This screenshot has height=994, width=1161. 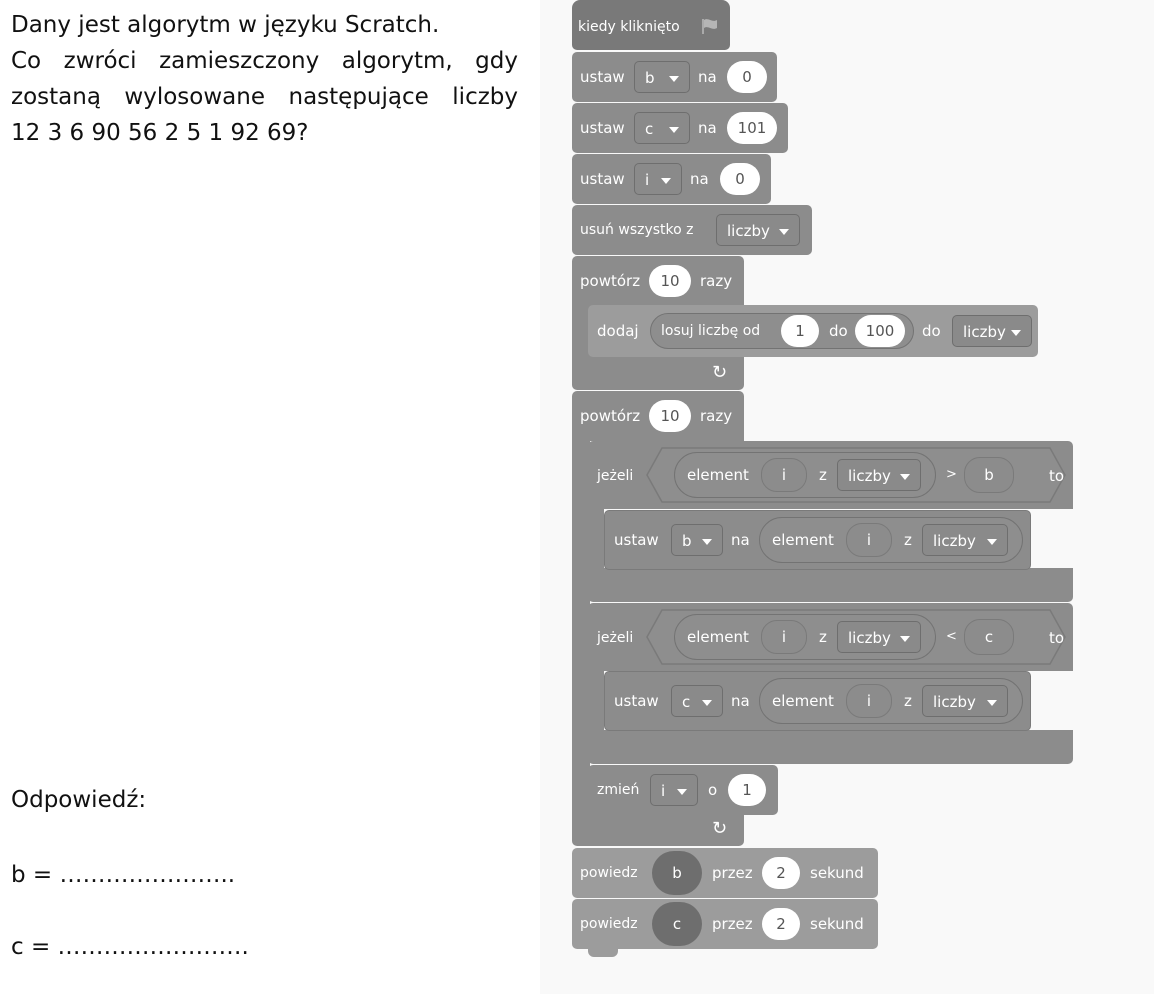 I want to click on say-b-block: powiedz b przez 2 sekund, so click(x=725, y=873).